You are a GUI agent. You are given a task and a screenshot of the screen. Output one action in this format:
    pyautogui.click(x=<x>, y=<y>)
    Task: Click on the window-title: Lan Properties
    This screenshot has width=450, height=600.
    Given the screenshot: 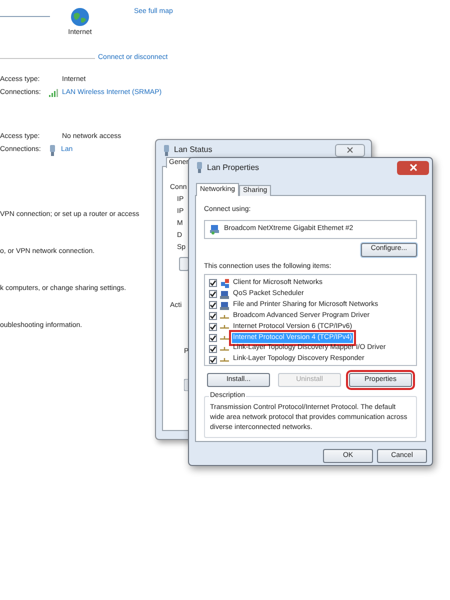 What is the action you would take?
    pyautogui.click(x=233, y=168)
    